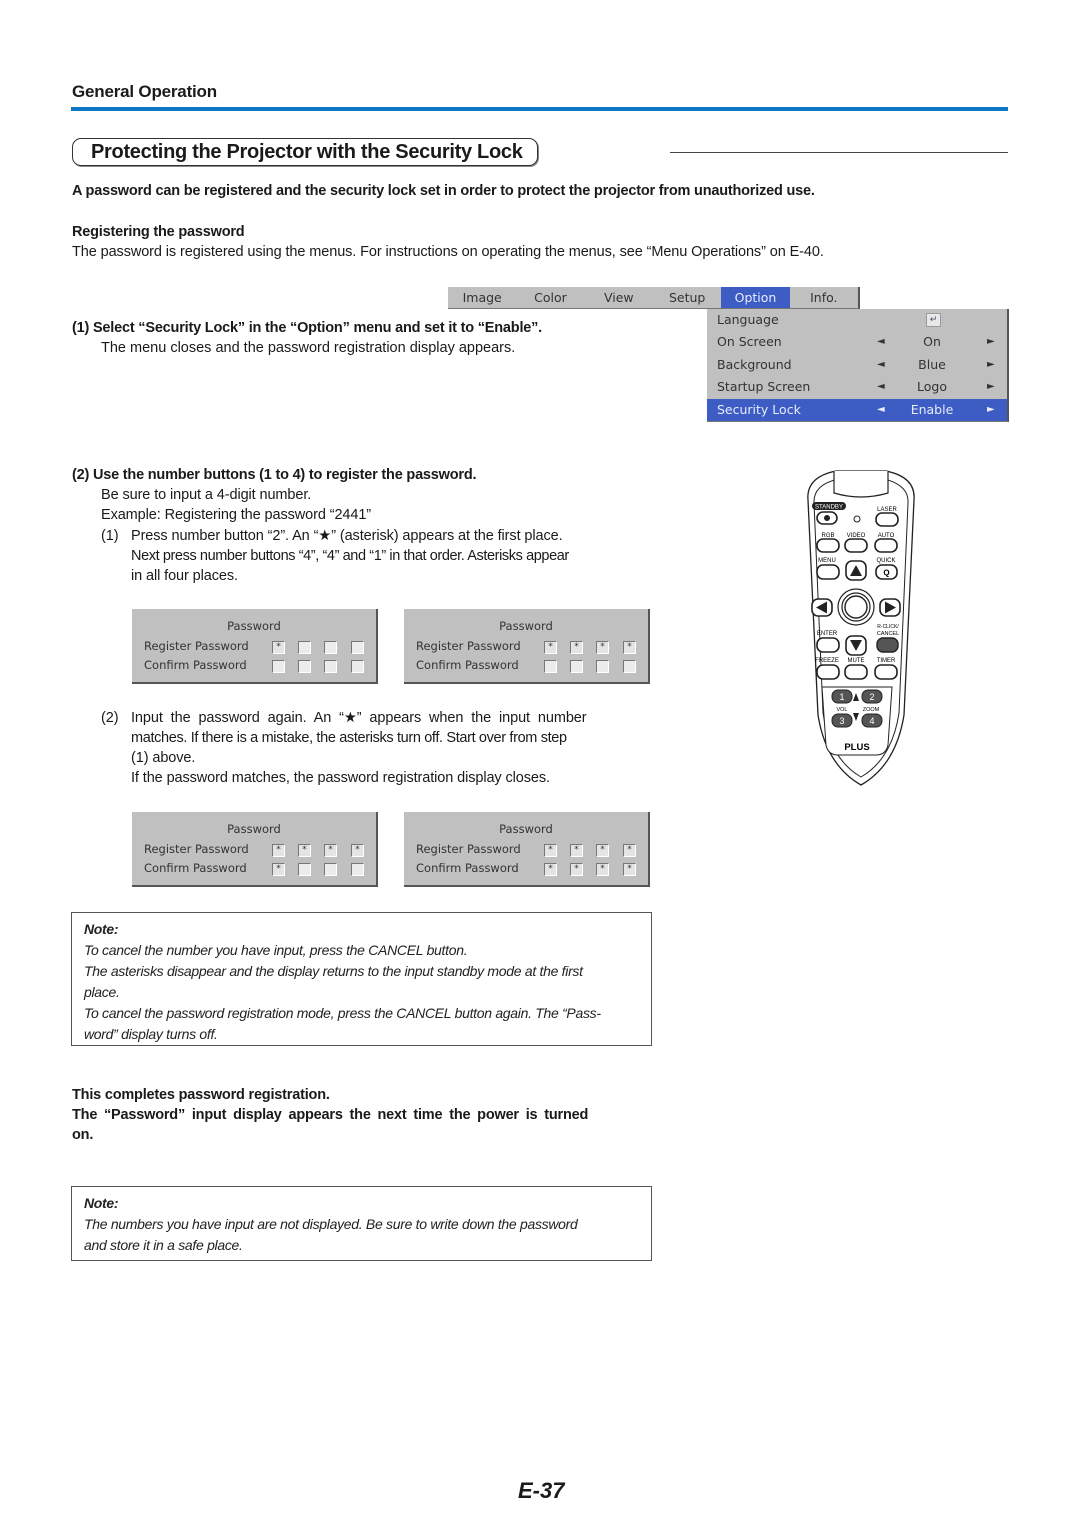 This screenshot has height=1526, width=1080. What do you see at coordinates (933, 320) in the screenshot?
I see `enter-icon: ↵` at bounding box center [933, 320].